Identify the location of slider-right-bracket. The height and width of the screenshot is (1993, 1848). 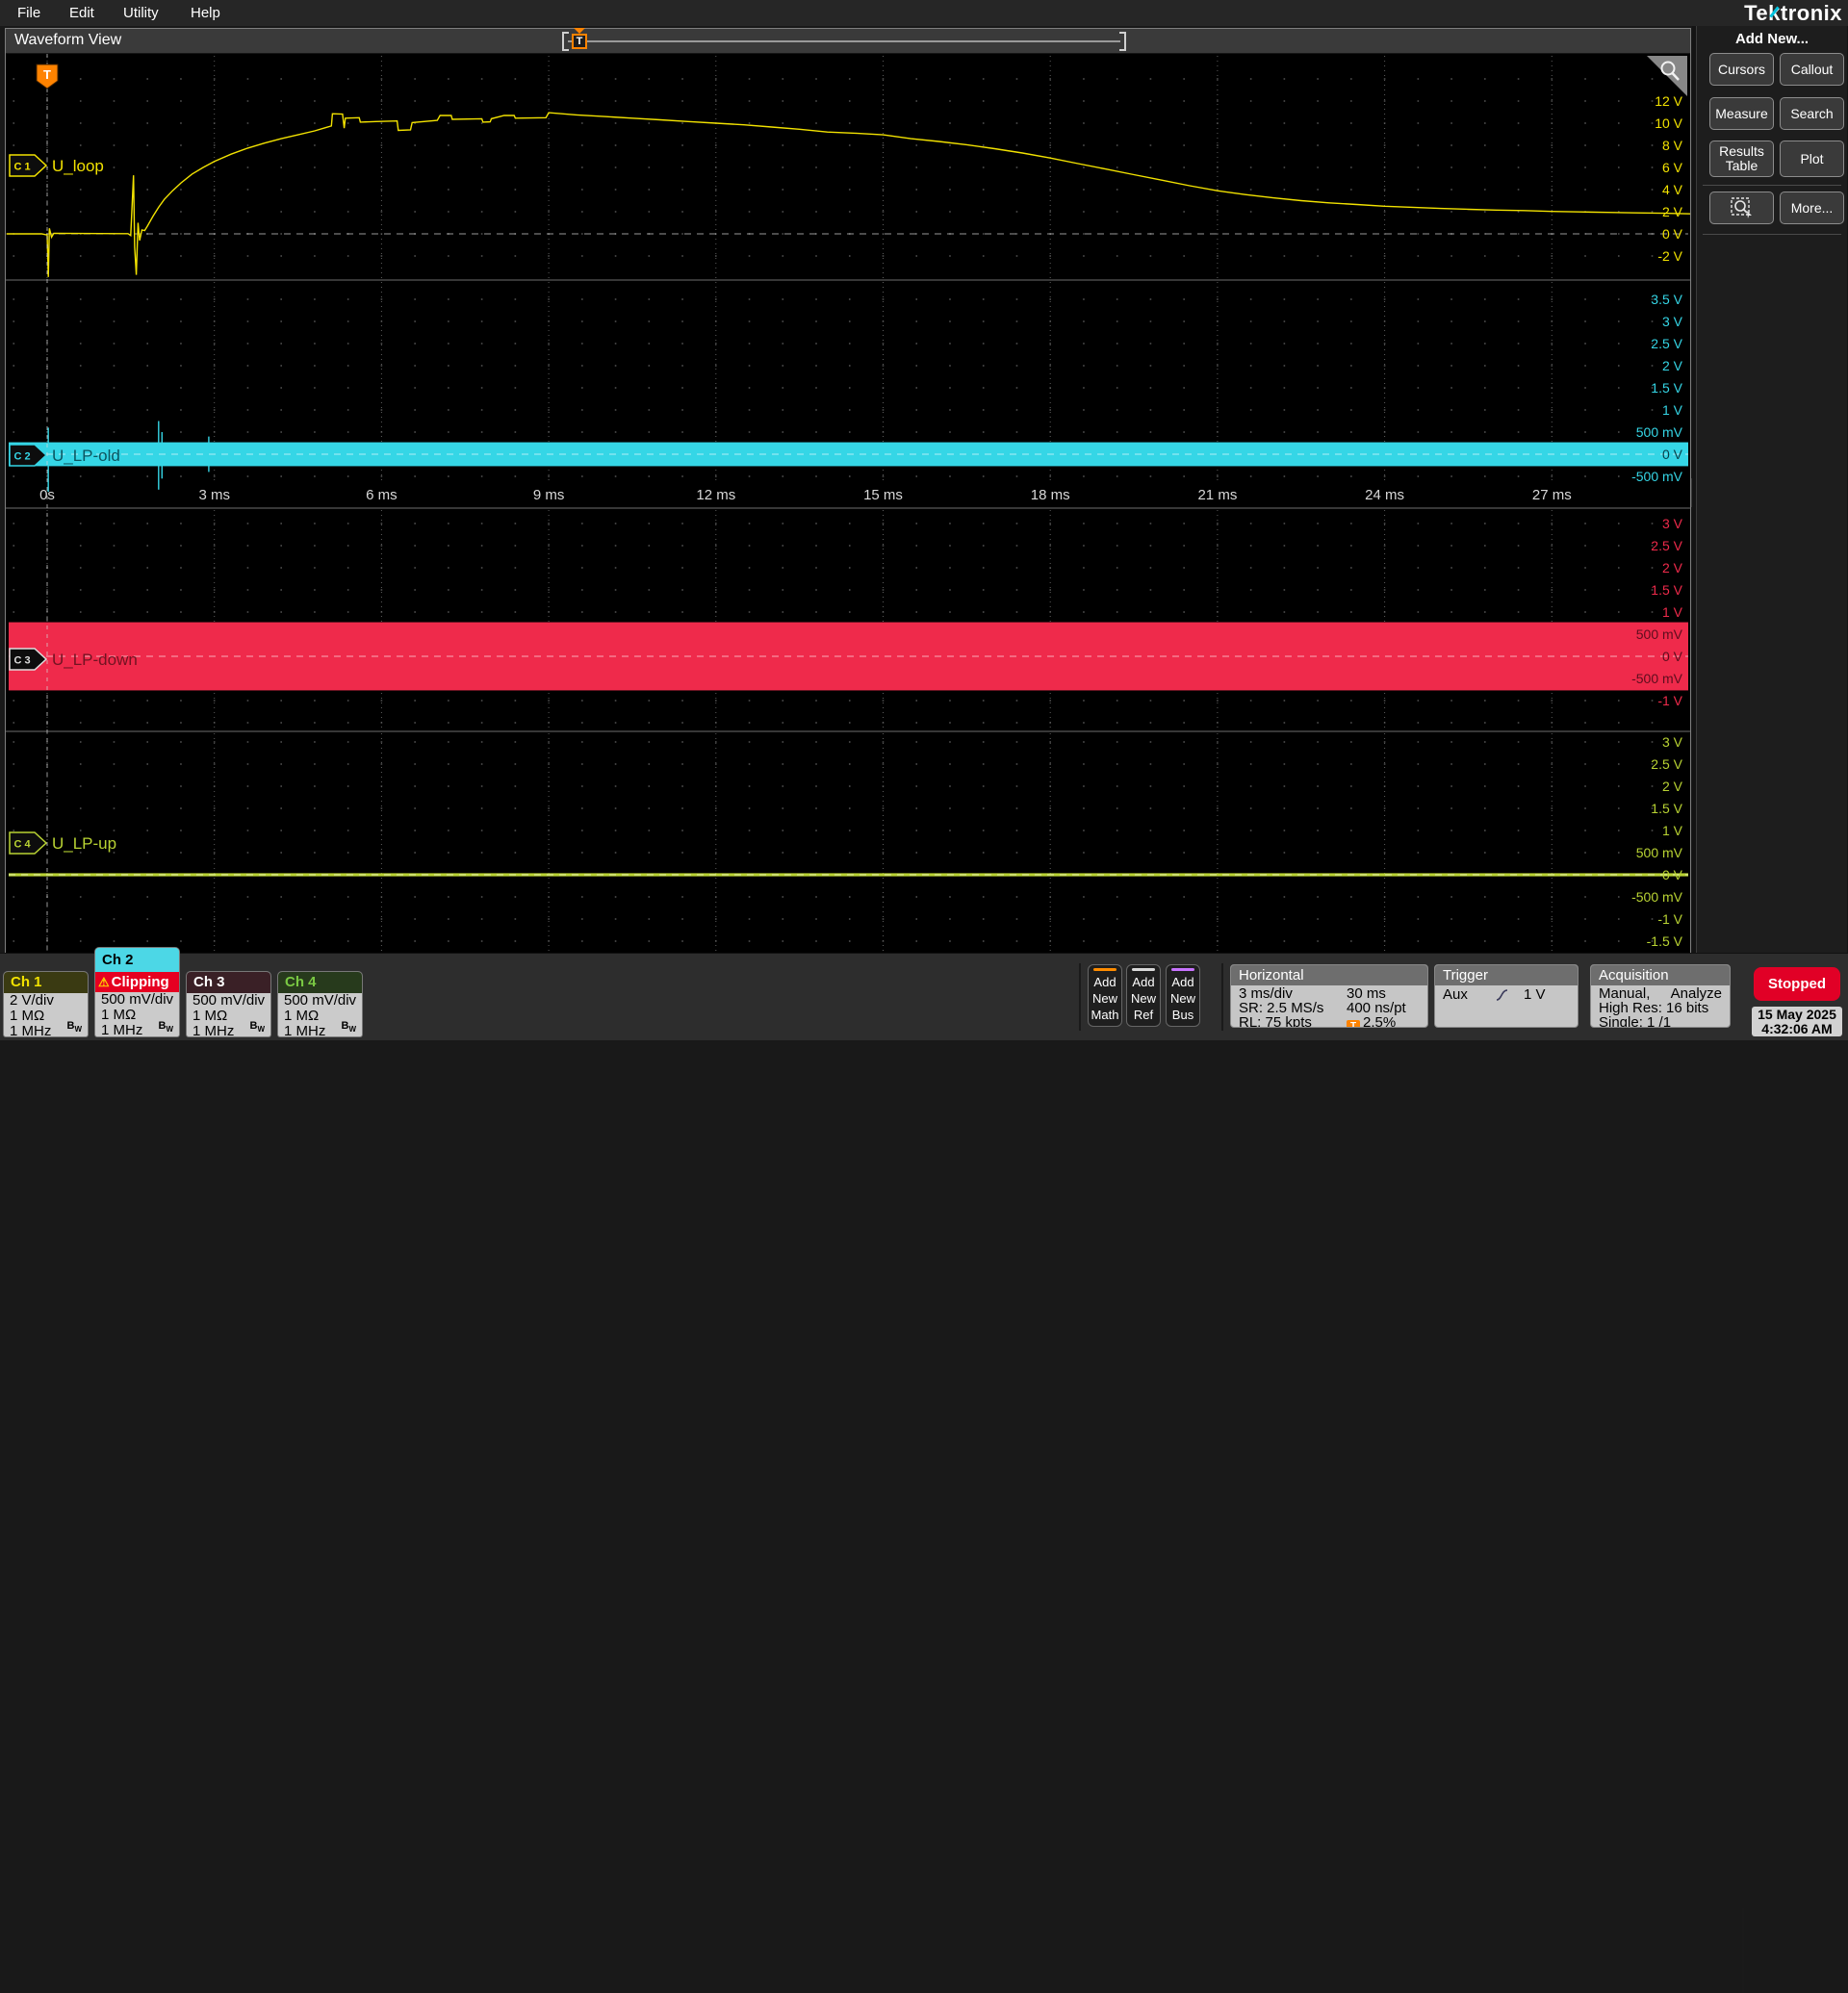
(1122, 42).